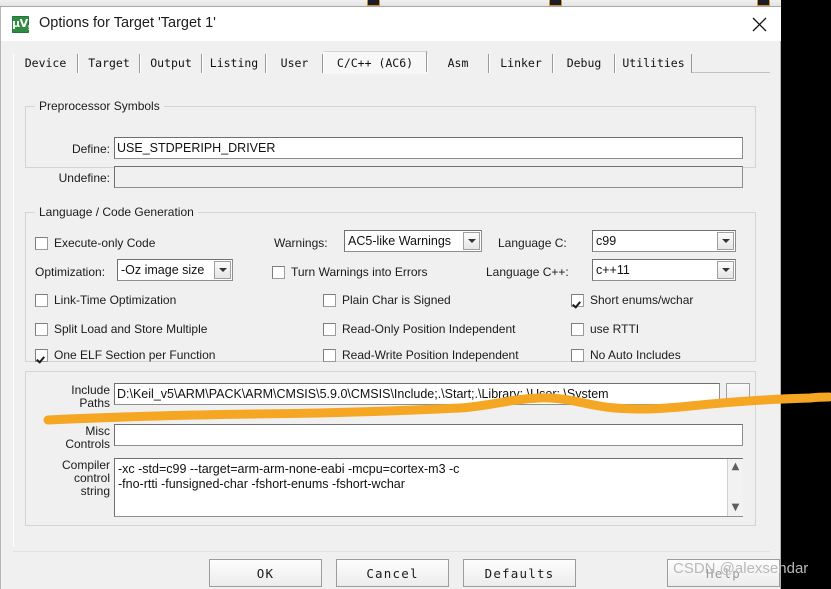 This screenshot has width=831, height=589. Describe the element at coordinates (527, 272) in the screenshot. I see `language-cpp-label: Language C++:` at that location.